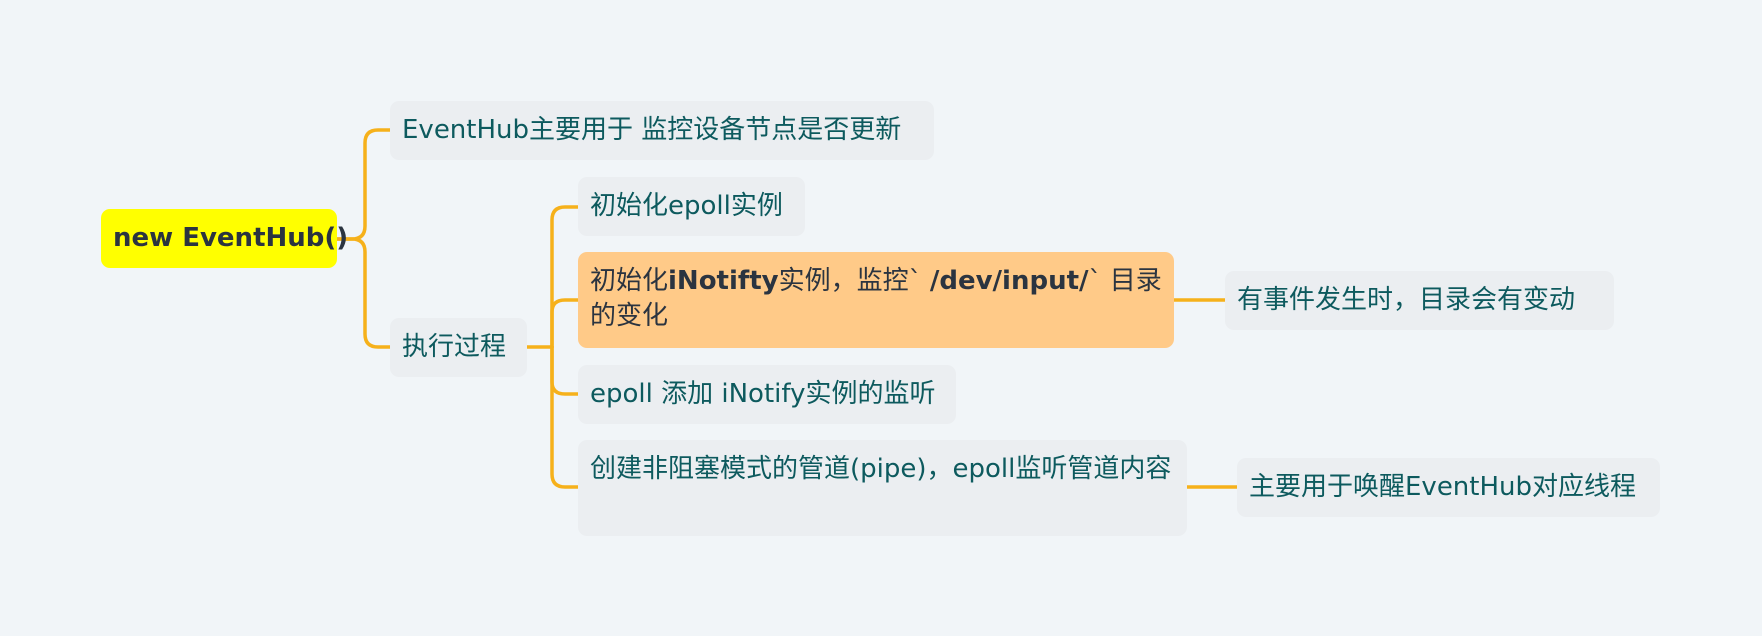  What do you see at coordinates (652, 130) in the screenshot?
I see `purpose-node-label: EventHub主要用于 监控设备节点是否更新` at bounding box center [652, 130].